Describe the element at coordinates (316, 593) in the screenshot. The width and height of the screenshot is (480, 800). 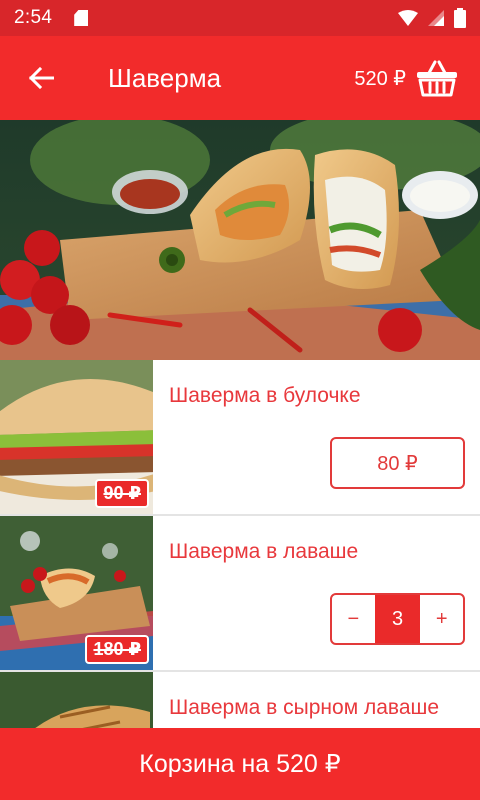
I see `item-body: Шаверма в лаваше − 3 +` at that location.